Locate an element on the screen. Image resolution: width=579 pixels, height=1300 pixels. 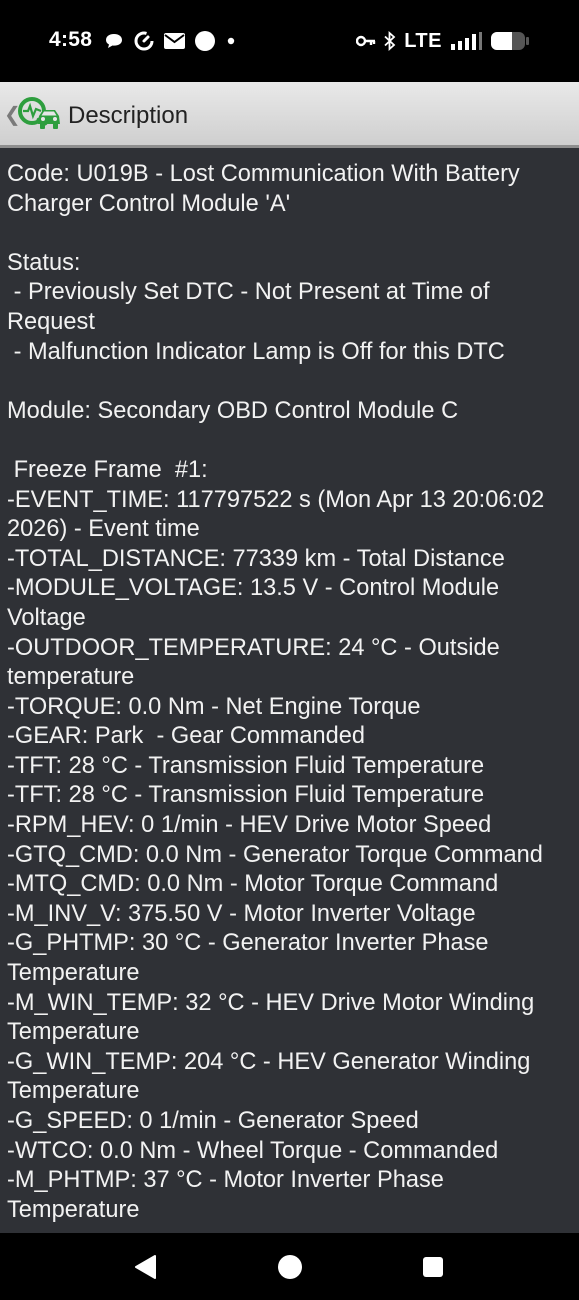
bluetooth-icon is located at coordinates (390, 41).